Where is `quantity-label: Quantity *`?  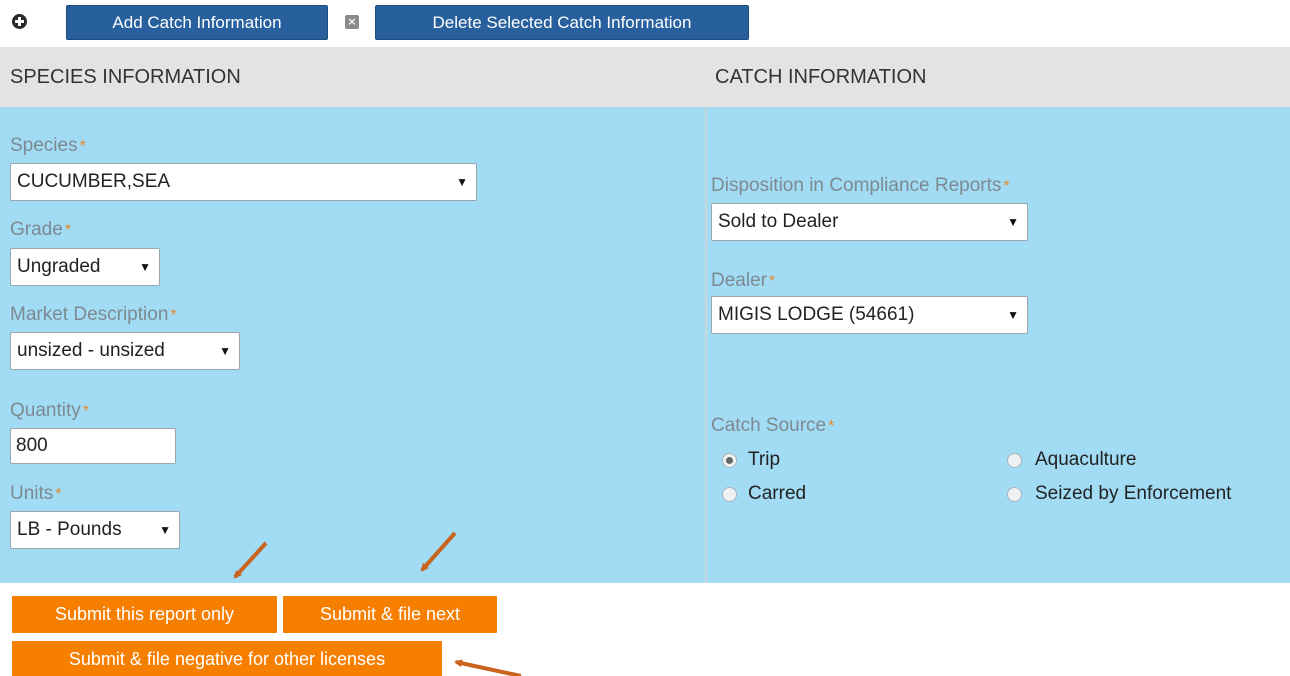
quantity-label: Quantity * is located at coordinates (49, 410).